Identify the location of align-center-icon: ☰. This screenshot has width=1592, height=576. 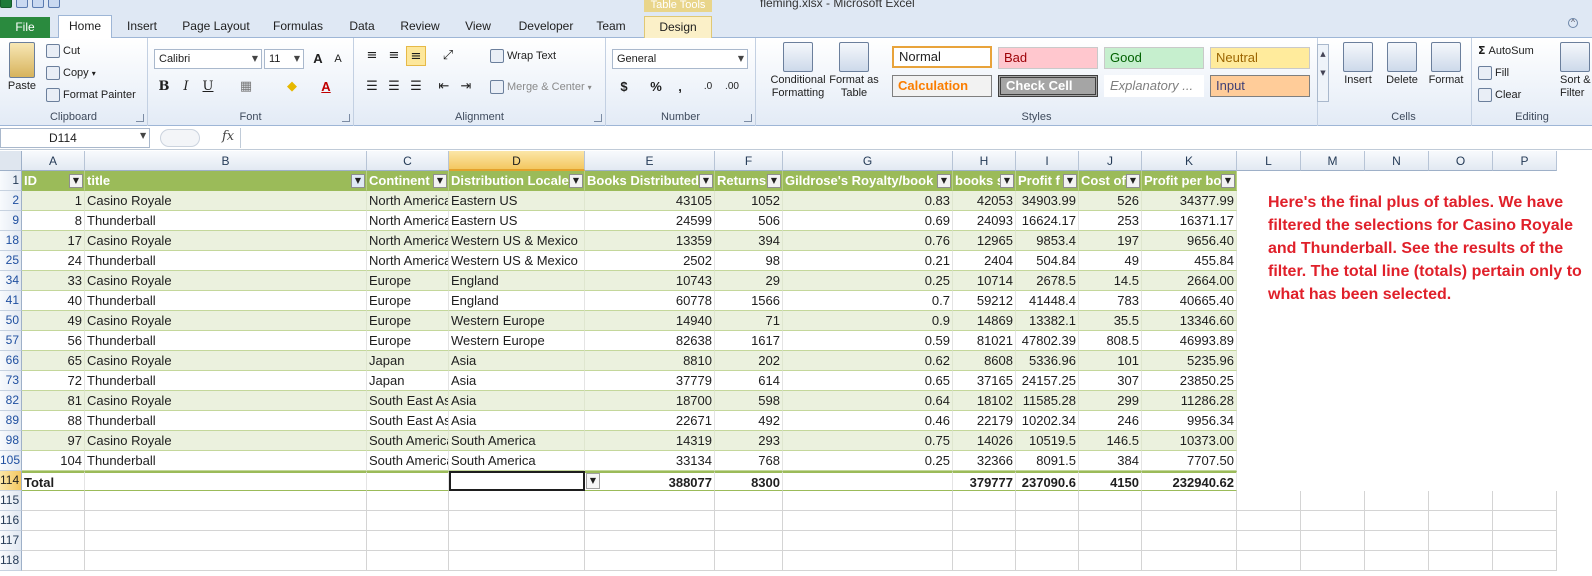
(394, 87).